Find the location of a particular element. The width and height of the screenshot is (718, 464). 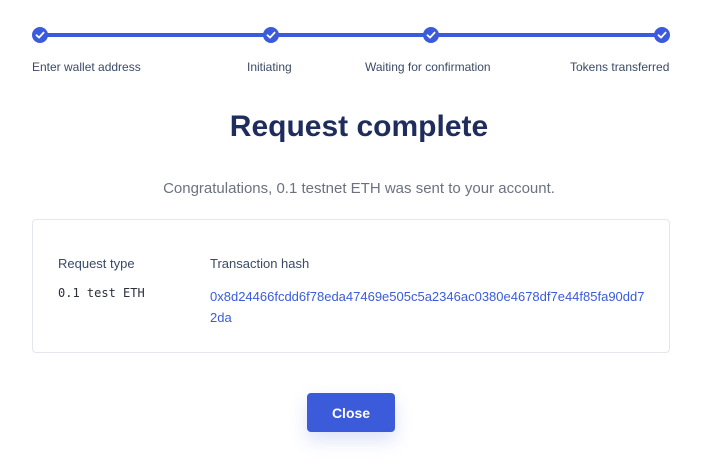

close-button: Close is located at coordinates (351, 412).